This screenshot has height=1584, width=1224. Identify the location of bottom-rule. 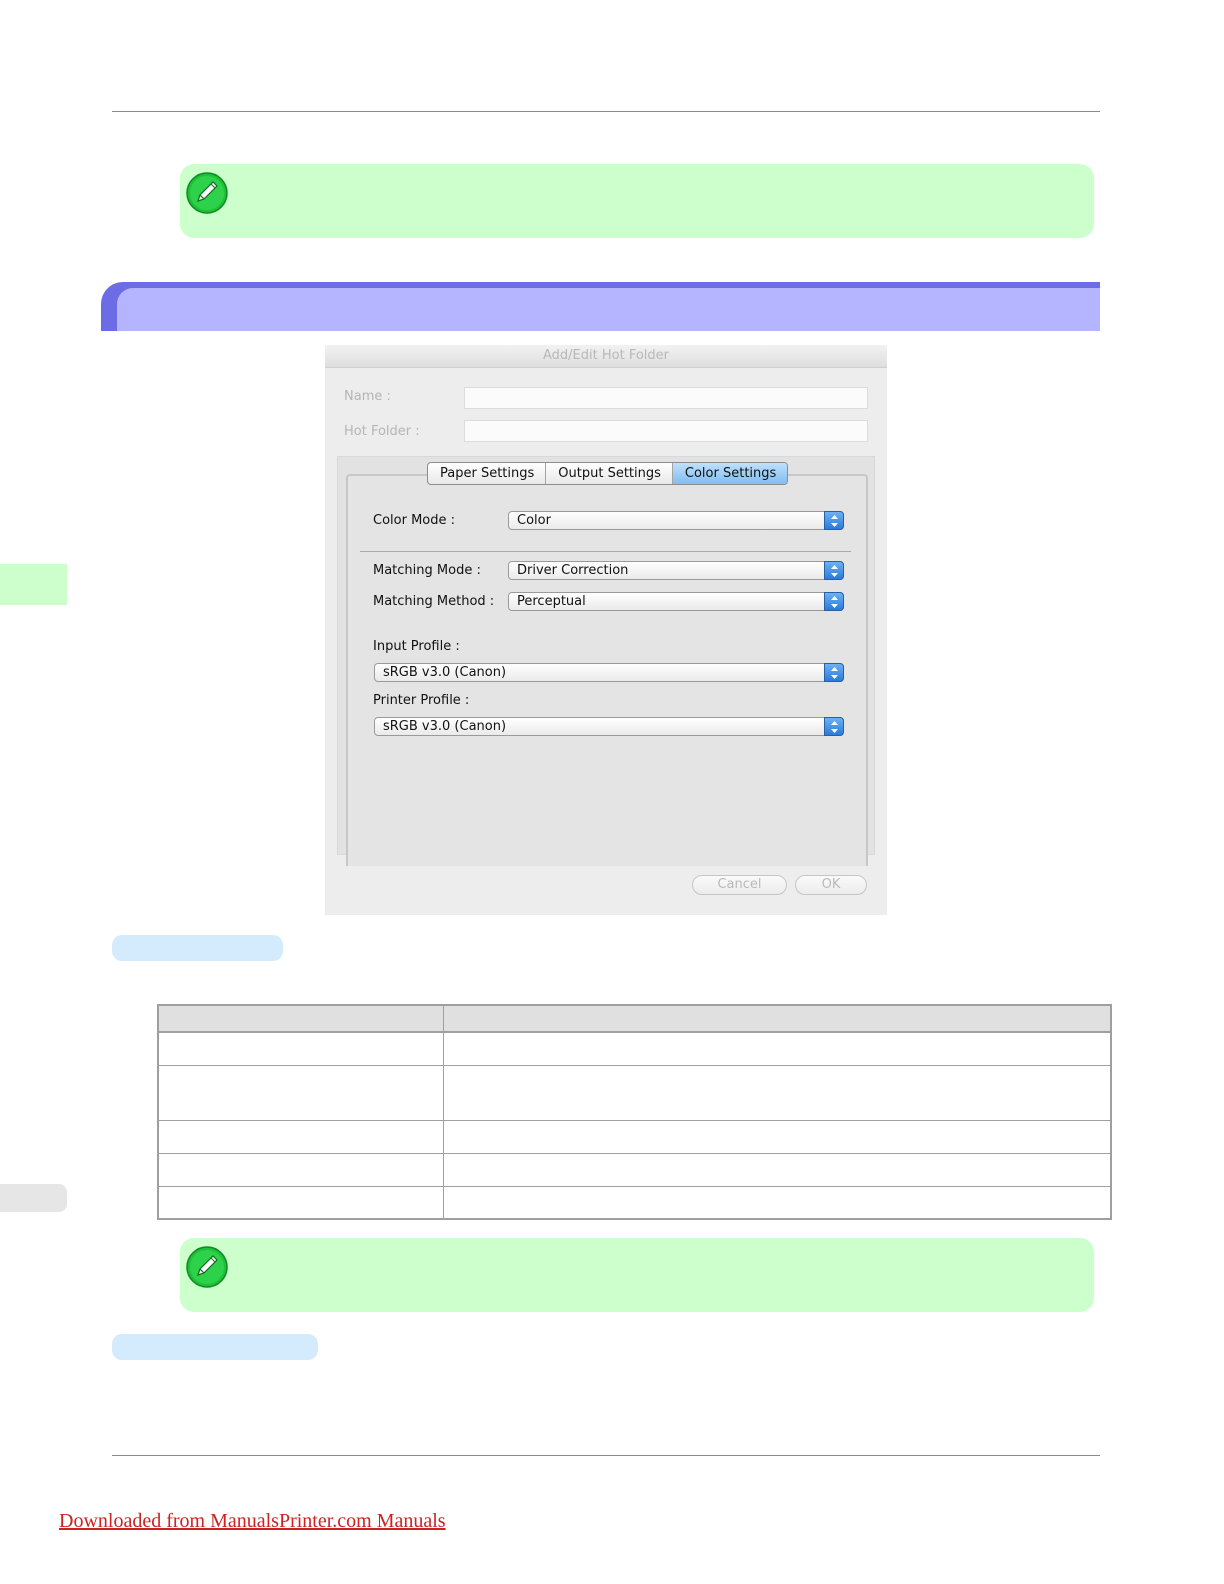
(606, 1455).